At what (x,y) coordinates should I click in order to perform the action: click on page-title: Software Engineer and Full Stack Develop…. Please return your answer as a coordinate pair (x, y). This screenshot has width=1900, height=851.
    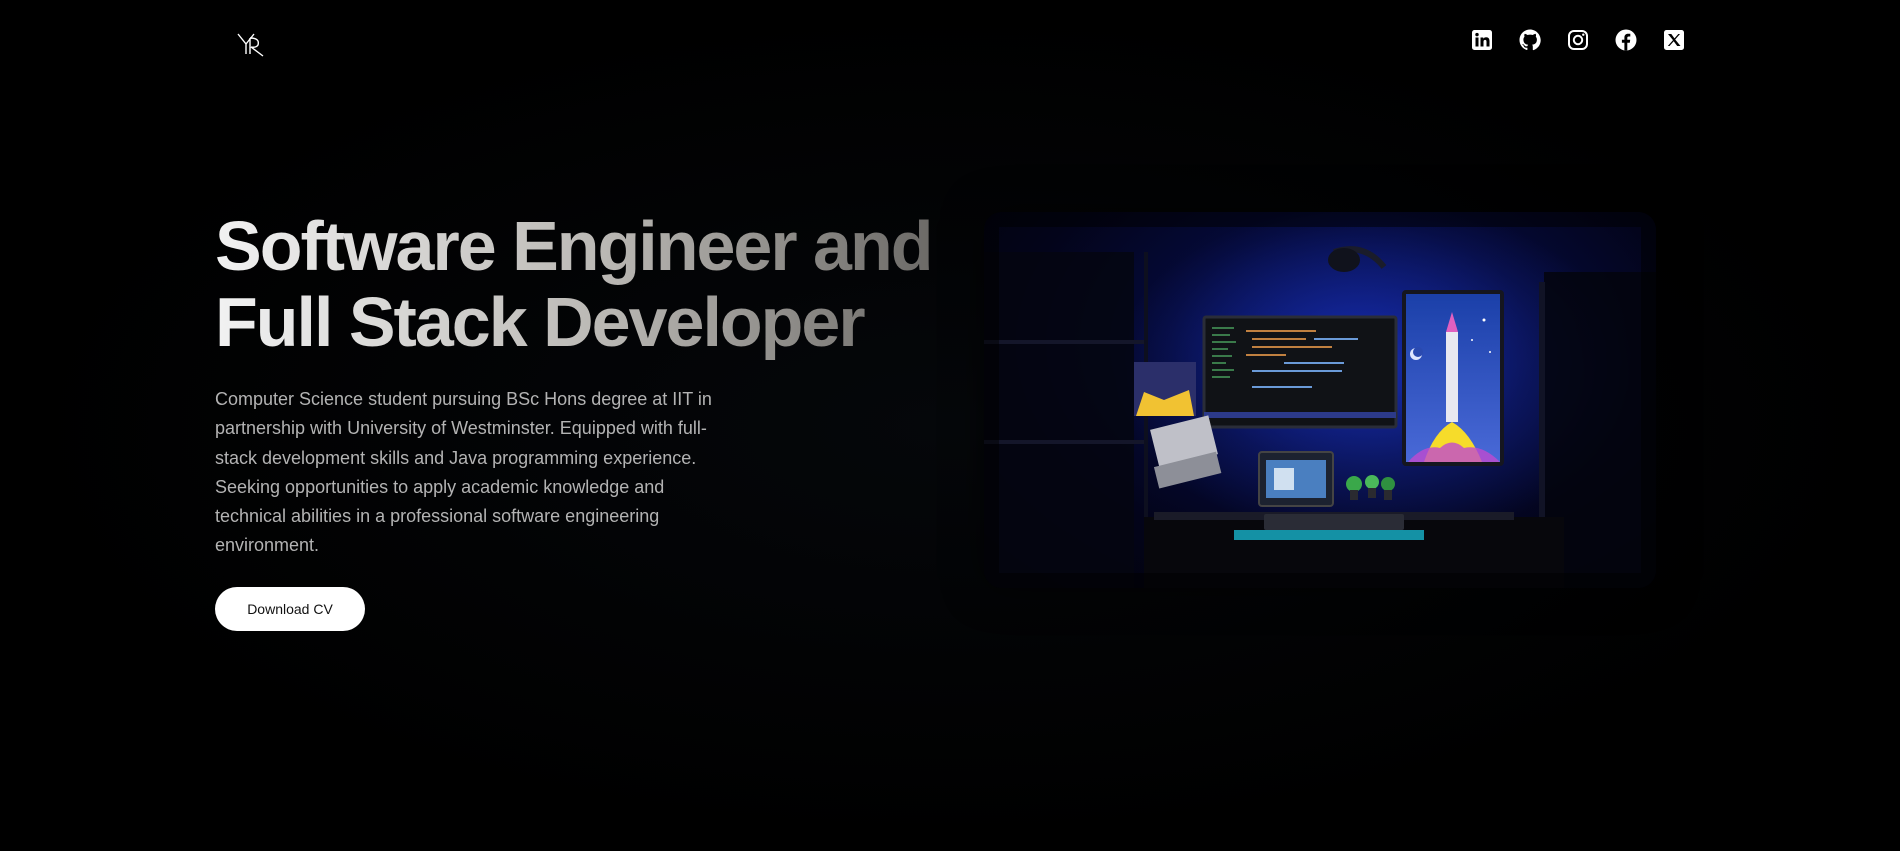
    Looking at the image, I should click on (573, 284).